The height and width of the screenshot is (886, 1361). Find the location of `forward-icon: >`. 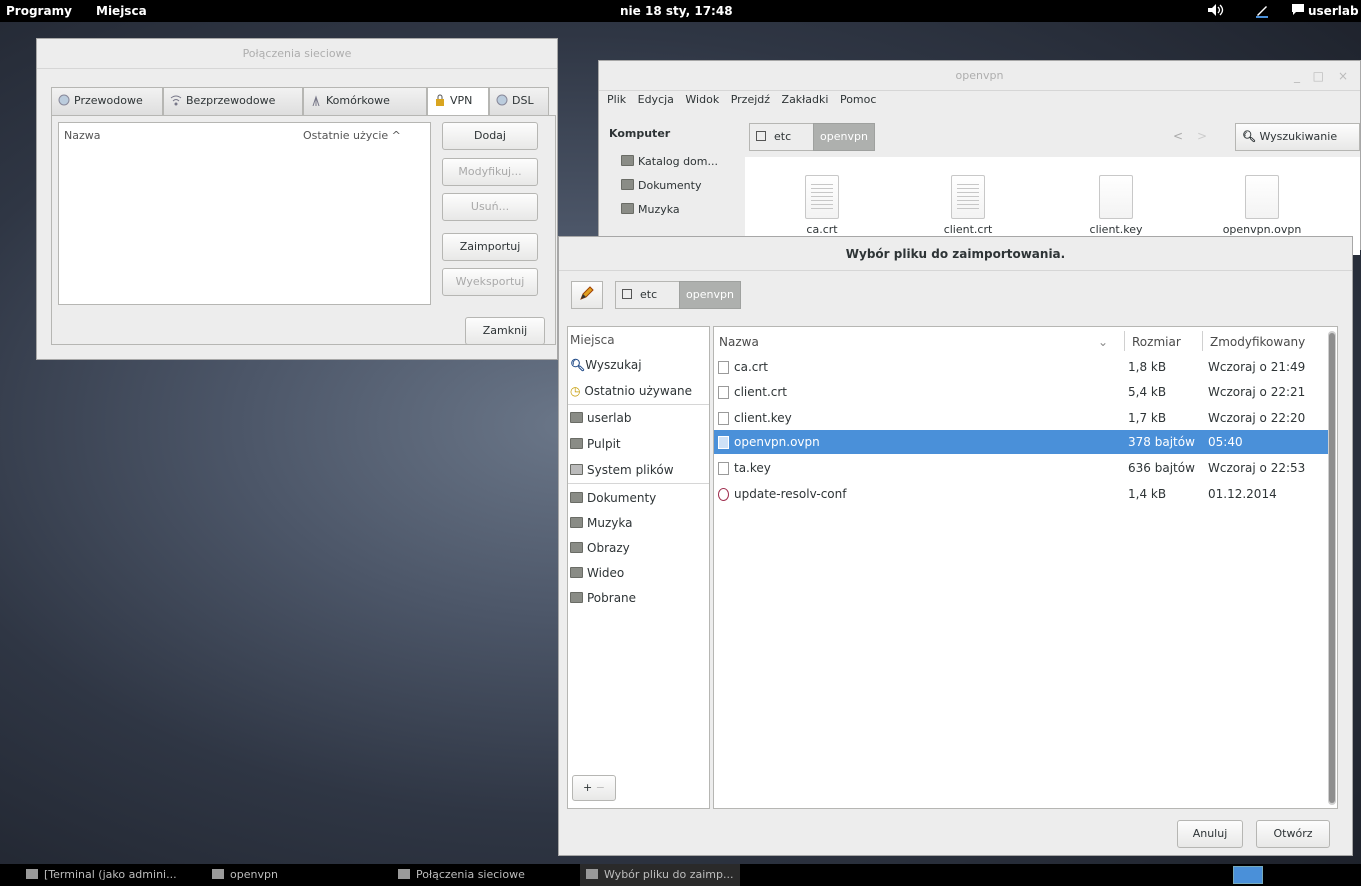

forward-icon: > is located at coordinates (1202, 136).